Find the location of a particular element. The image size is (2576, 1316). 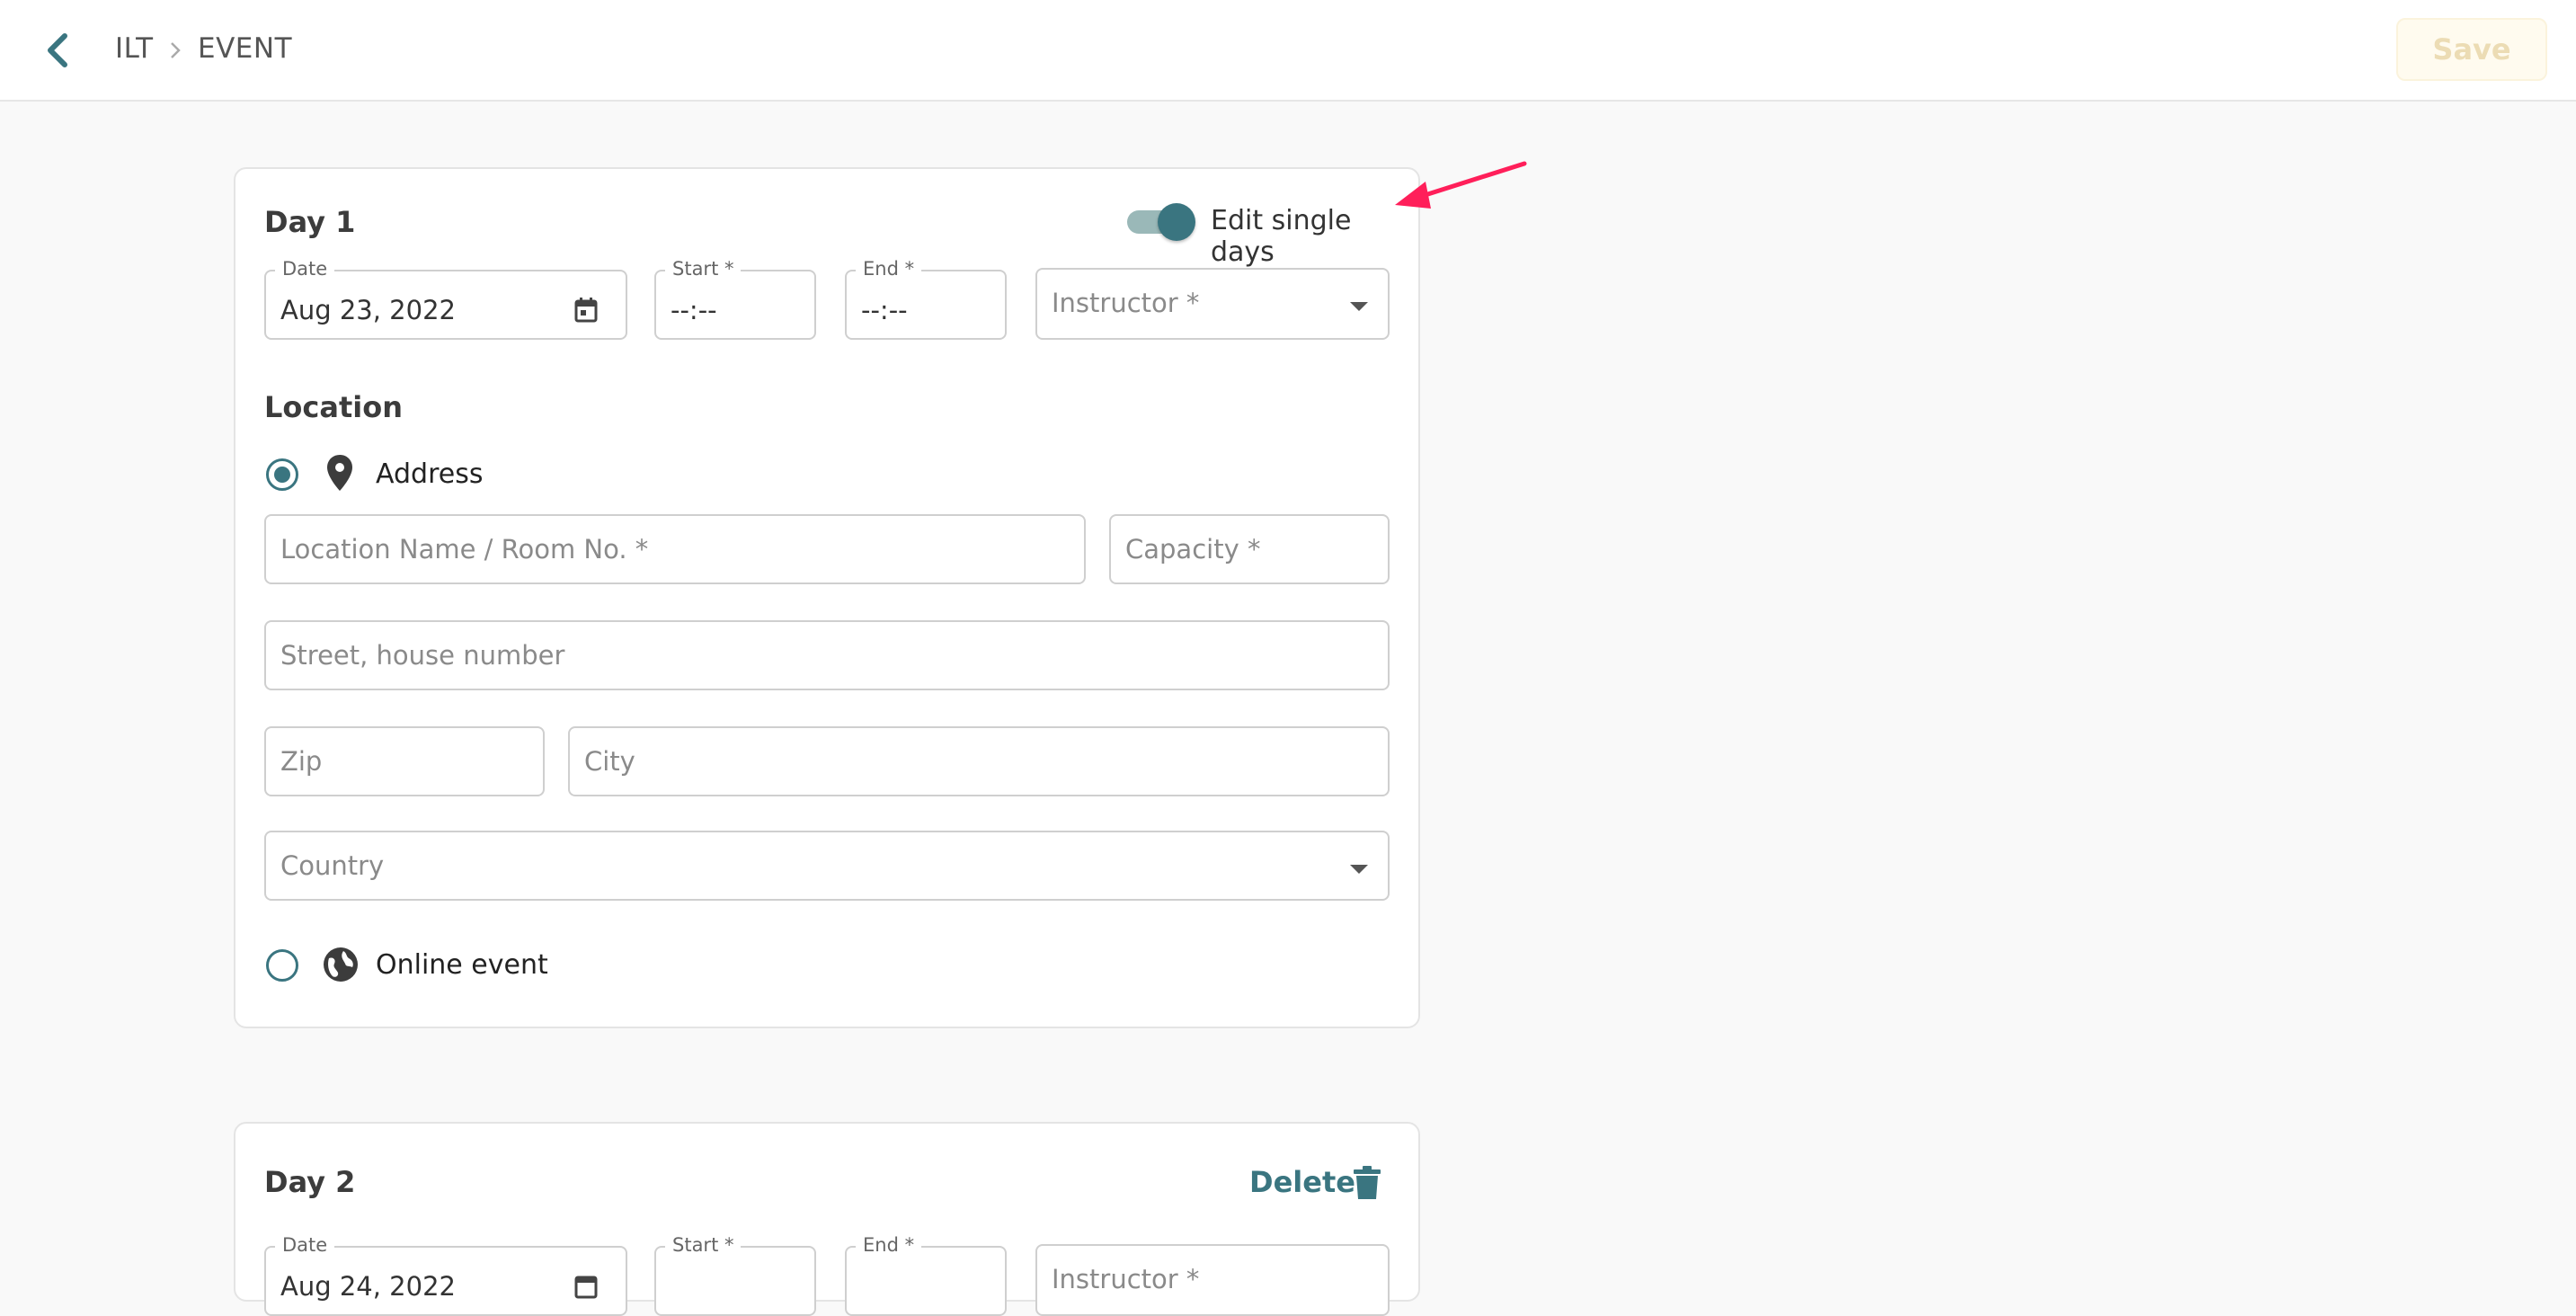

globe-icon is located at coordinates (341, 964).